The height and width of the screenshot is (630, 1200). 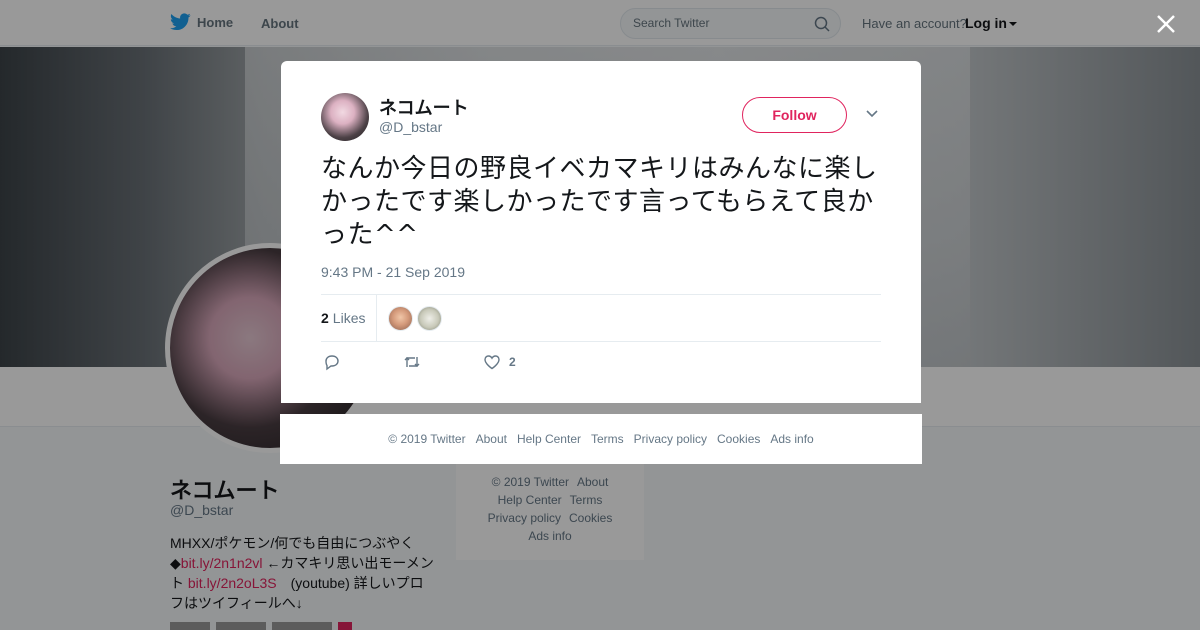 What do you see at coordinates (427, 439) in the screenshot?
I see `footer-copyright: © 2019 Twitter` at bounding box center [427, 439].